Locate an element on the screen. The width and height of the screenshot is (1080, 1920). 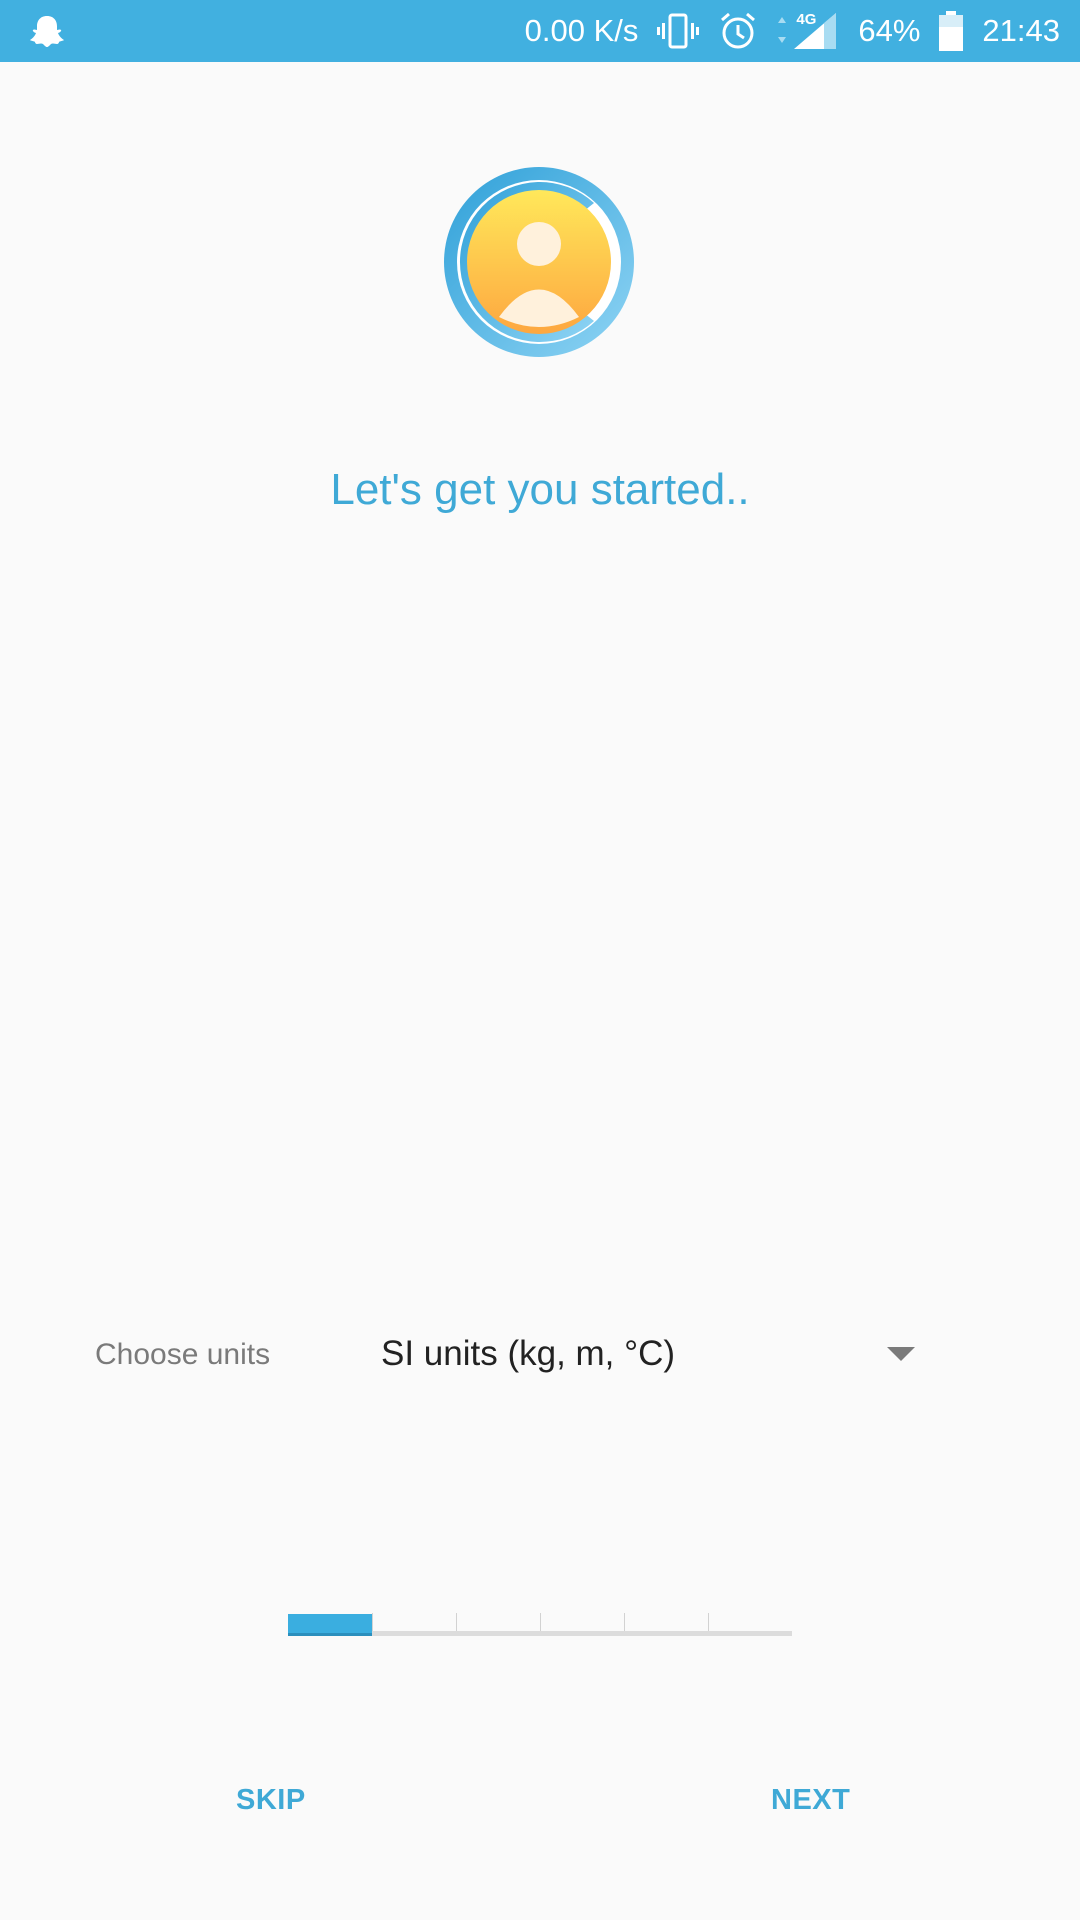
units-selected-value: SI units (kg, m, °C) is located at coordinates (528, 1353).